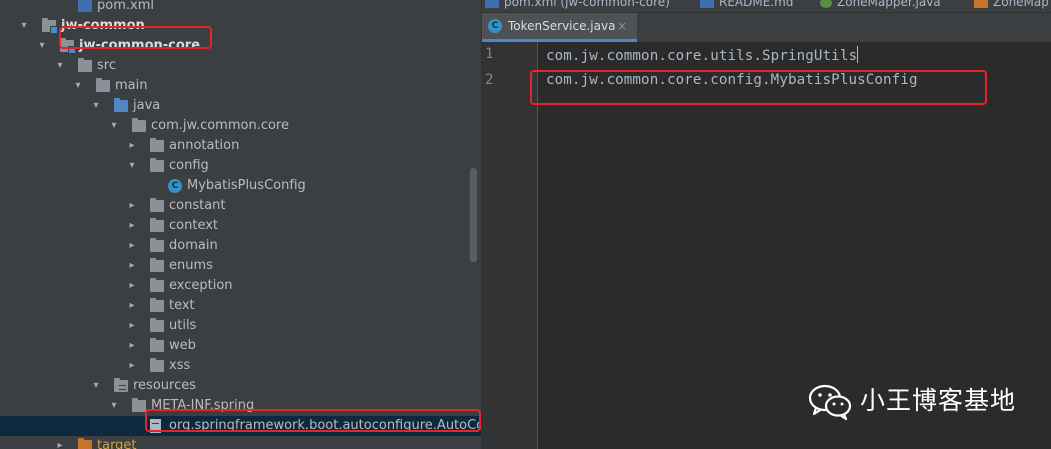 The width and height of the screenshot is (1051, 449). I want to click on tab-readme: README.md, so click(746, 6).